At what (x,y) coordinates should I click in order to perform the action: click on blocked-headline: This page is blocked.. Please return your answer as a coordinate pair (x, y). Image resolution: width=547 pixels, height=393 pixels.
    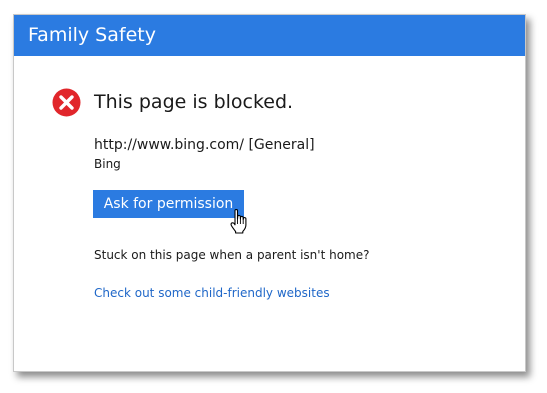
    Looking at the image, I should click on (194, 102).